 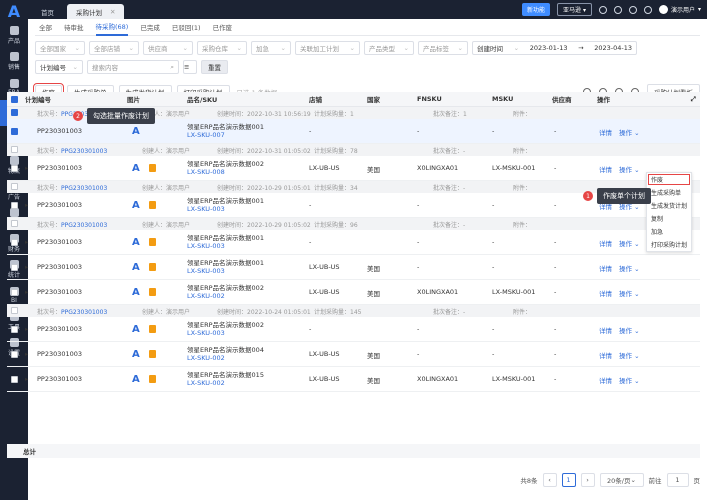 What do you see at coordinates (327, 48) in the screenshot?
I see `processing-plan-filter: 关联加工计划 ⌄` at bounding box center [327, 48].